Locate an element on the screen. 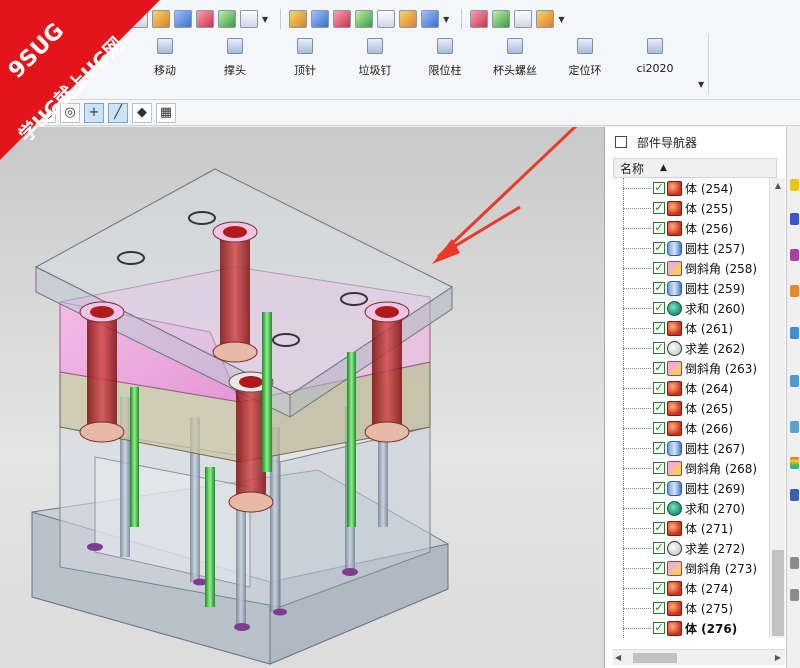 The image size is (800, 668). reuse-library-icon is located at coordinates (794, 291).